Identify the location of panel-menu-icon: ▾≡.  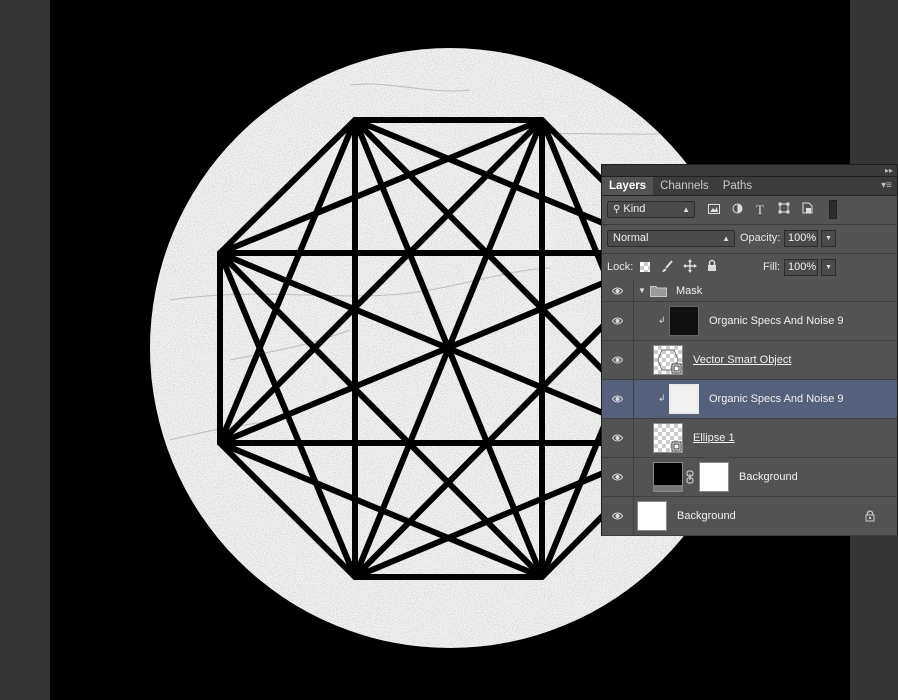
(886, 186).